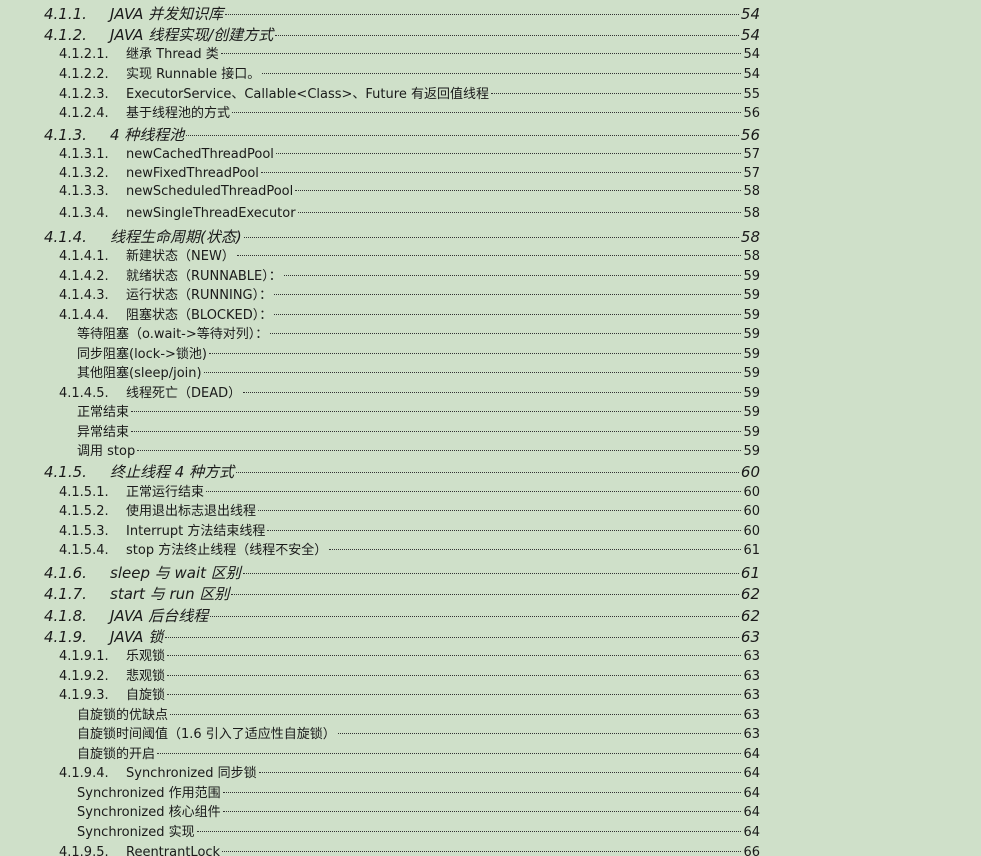 The height and width of the screenshot is (856, 981). I want to click on toc-entry: 调用 stop 59, so click(490, 452).